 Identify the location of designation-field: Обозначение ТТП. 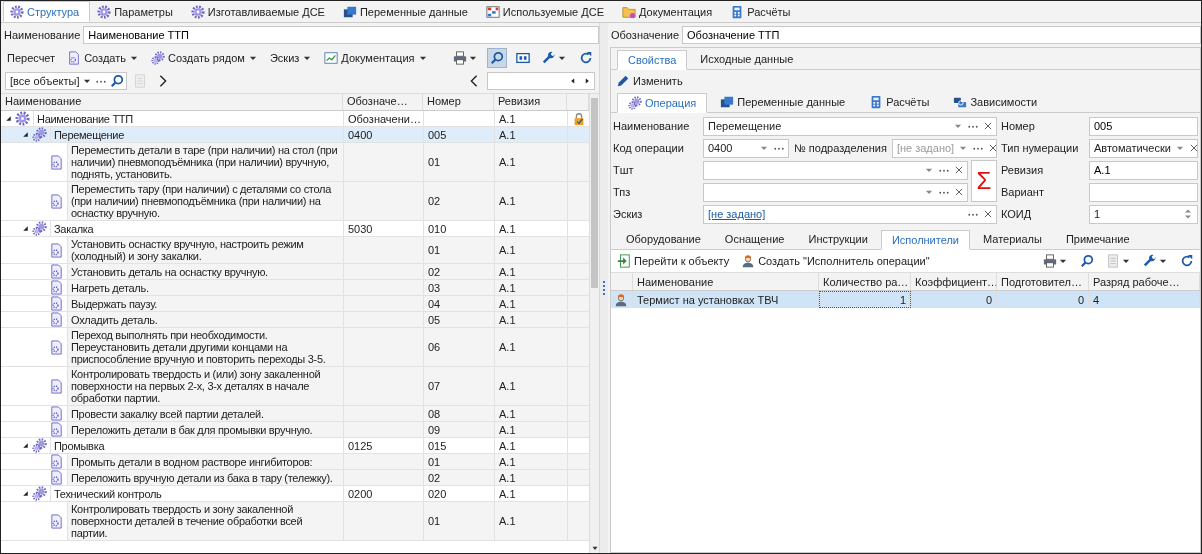
(941, 35).